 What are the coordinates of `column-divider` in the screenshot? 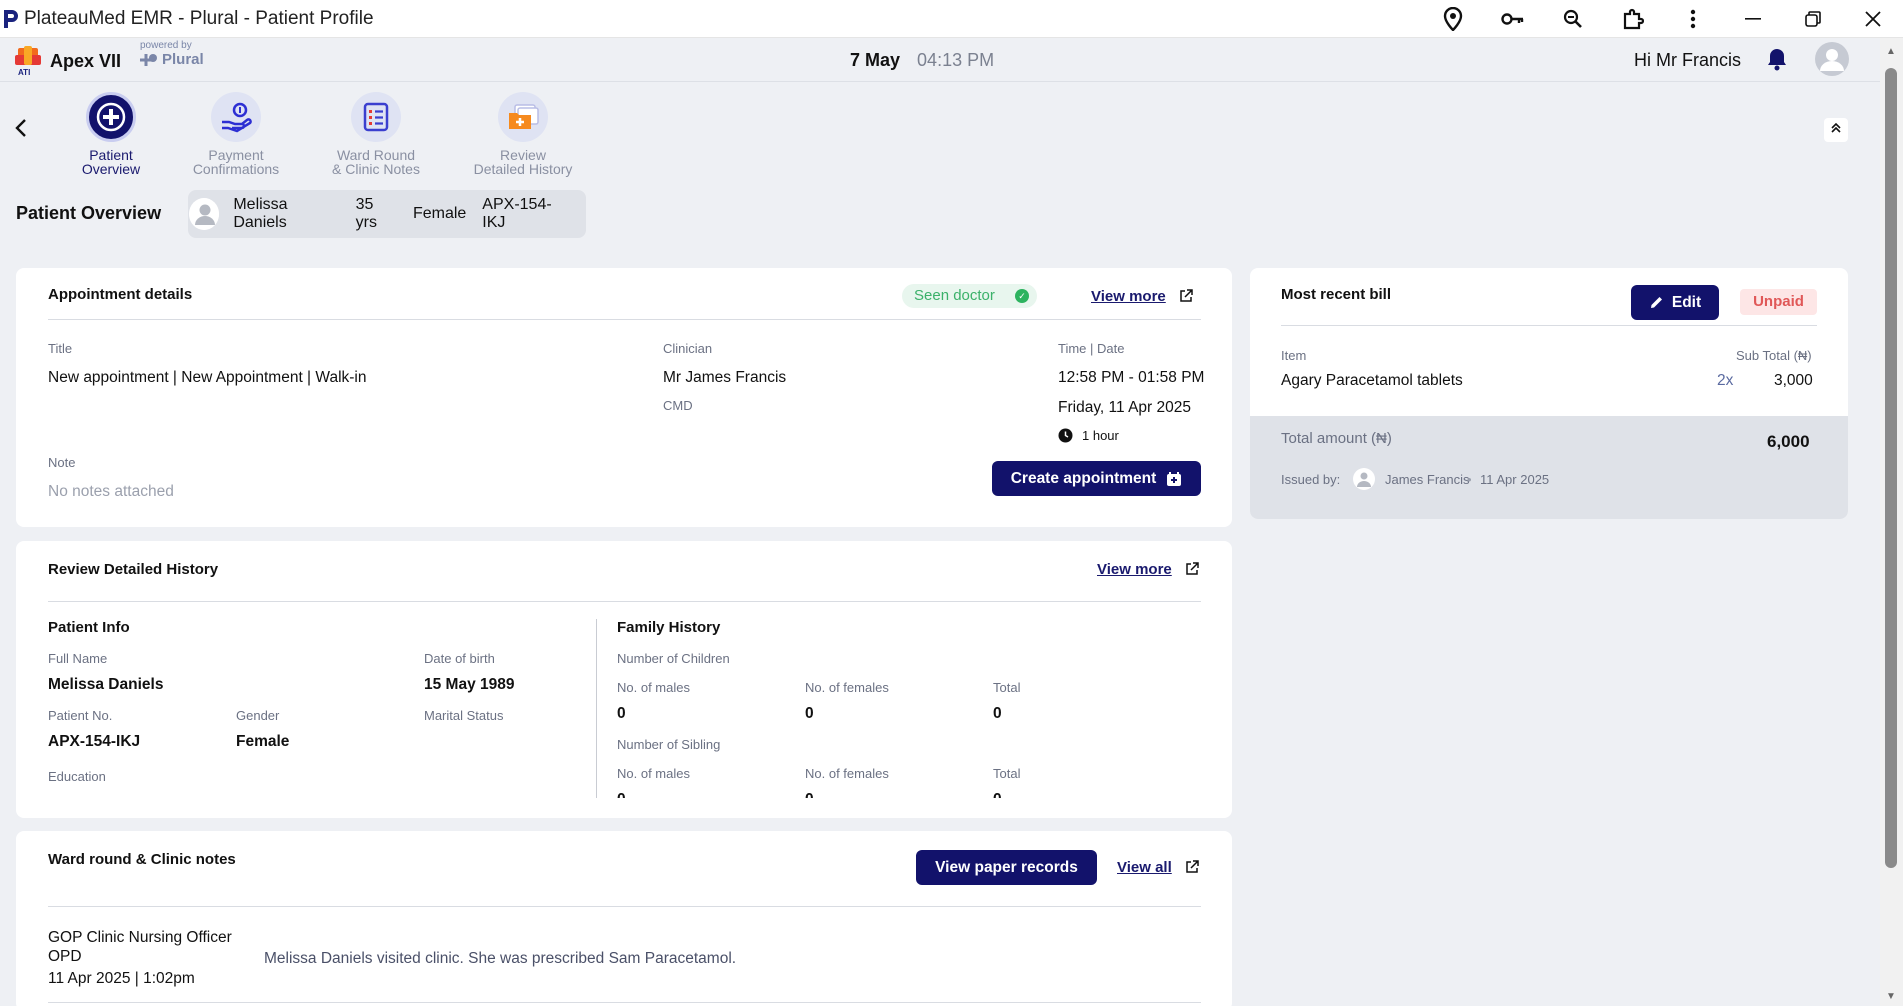 It's located at (596, 708).